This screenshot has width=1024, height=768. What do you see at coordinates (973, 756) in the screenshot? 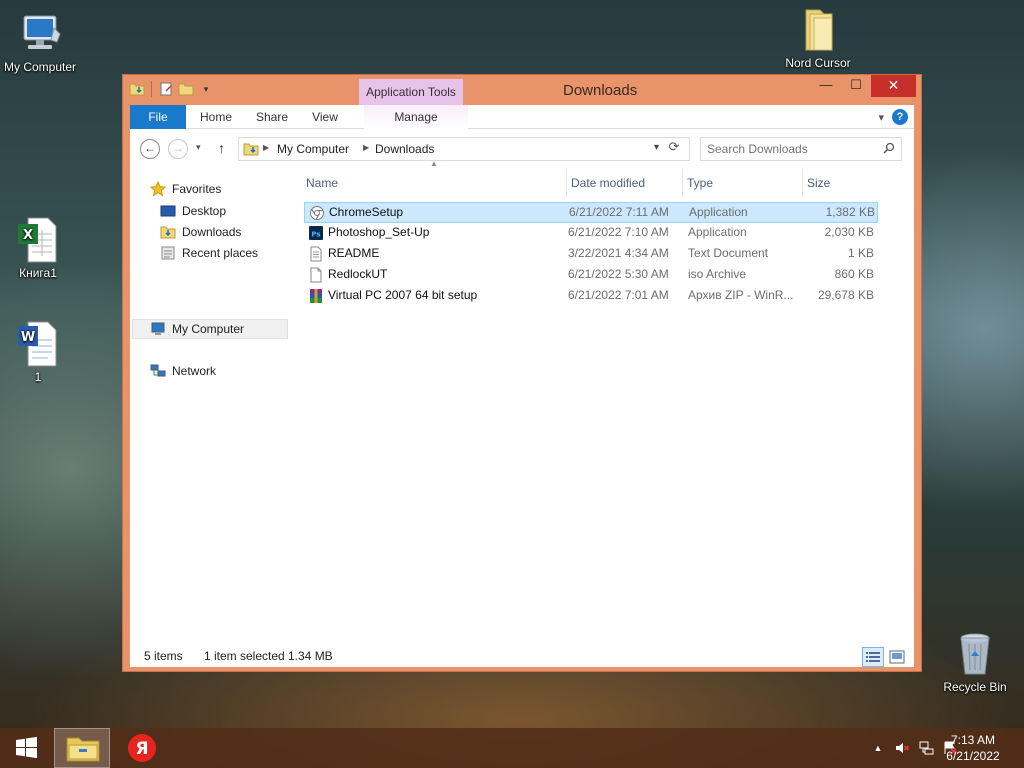
I see `clock-date: 6/21/2022` at bounding box center [973, 756].